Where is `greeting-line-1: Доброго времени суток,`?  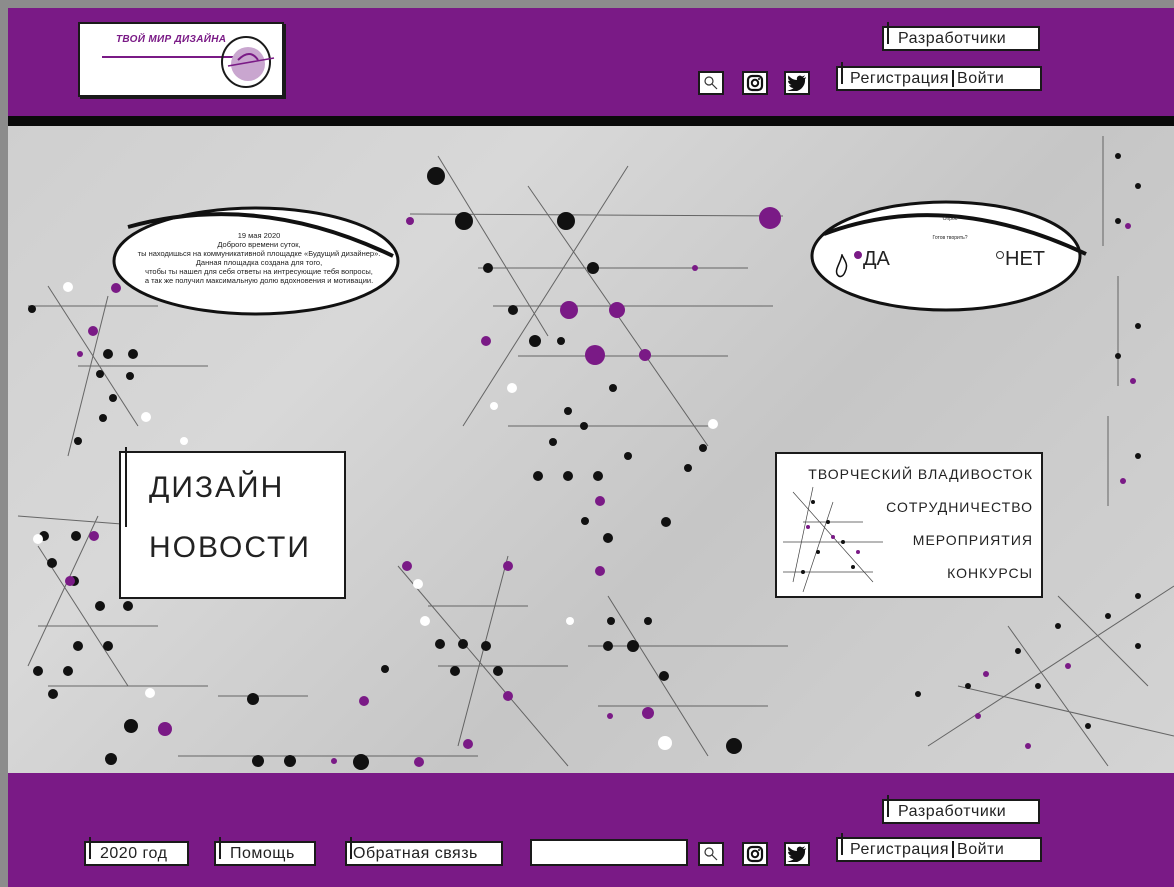 greeting-line-1: Доброго времени суток, is located at coordinates (259, 244).